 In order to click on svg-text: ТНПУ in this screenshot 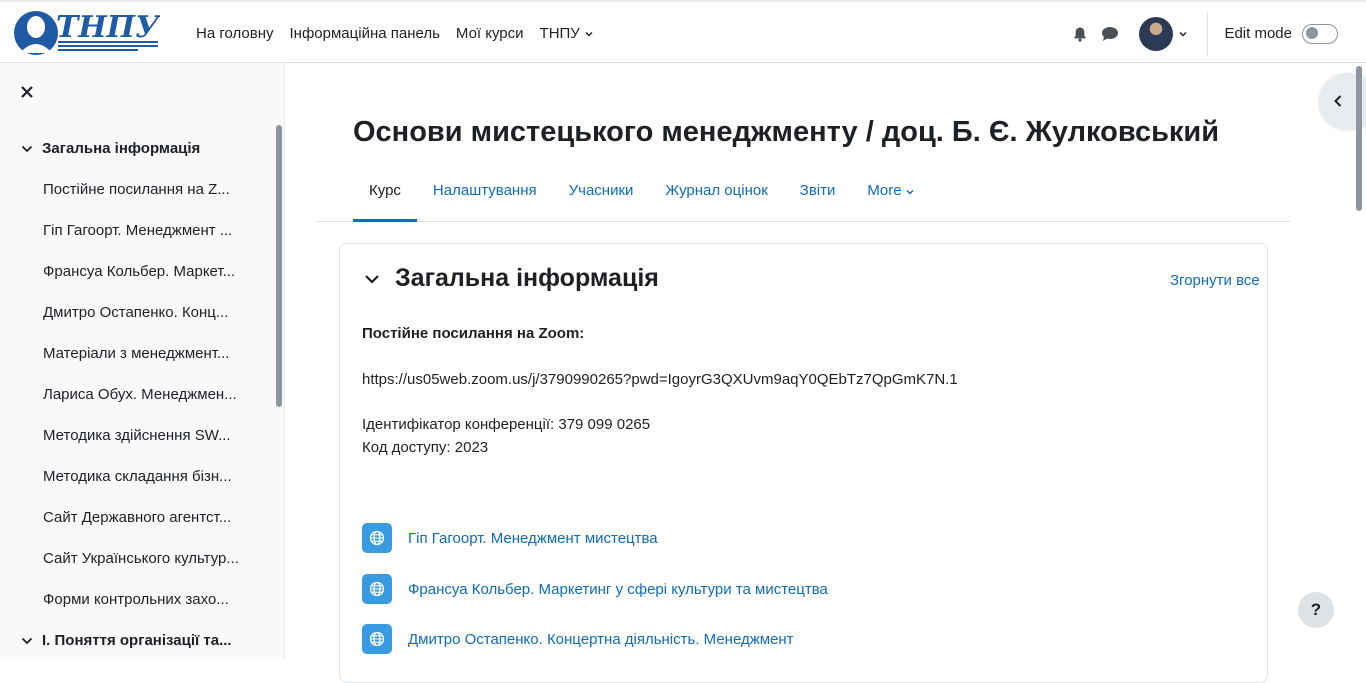, I will do `click(108, 27)`.